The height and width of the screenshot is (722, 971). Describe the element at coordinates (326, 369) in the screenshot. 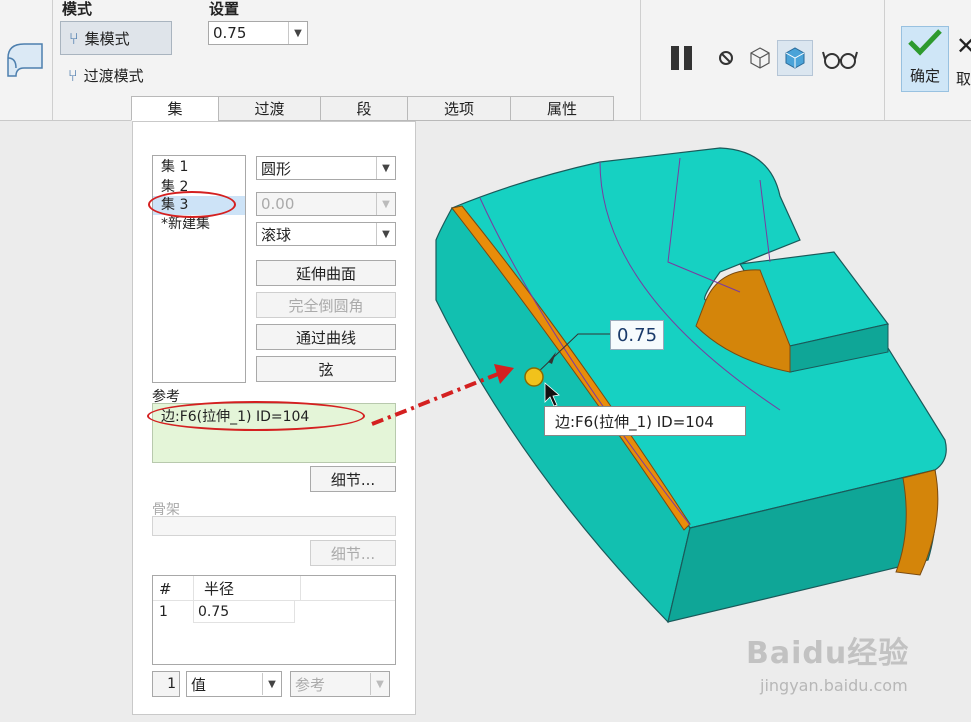

I see `chord-label: 弦` at that location.